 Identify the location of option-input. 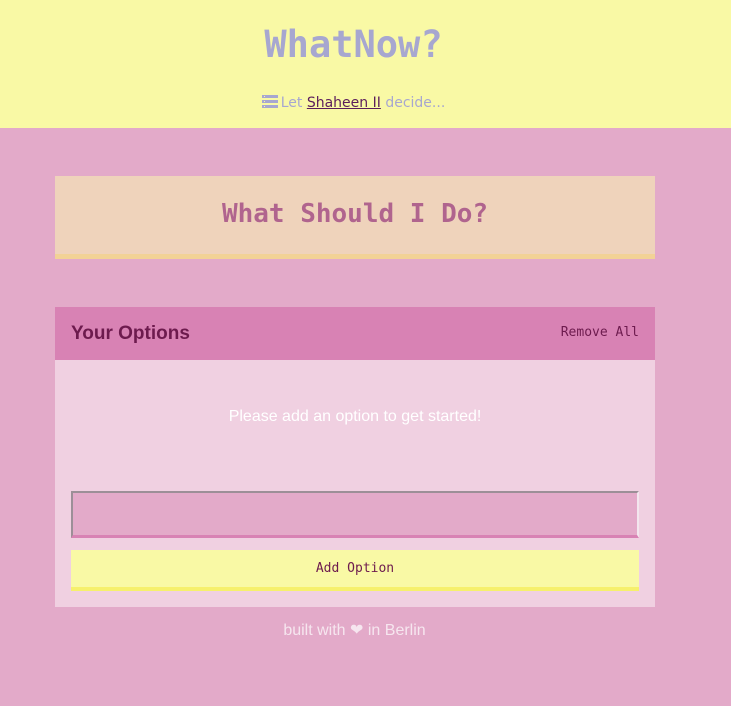
(355, 514).